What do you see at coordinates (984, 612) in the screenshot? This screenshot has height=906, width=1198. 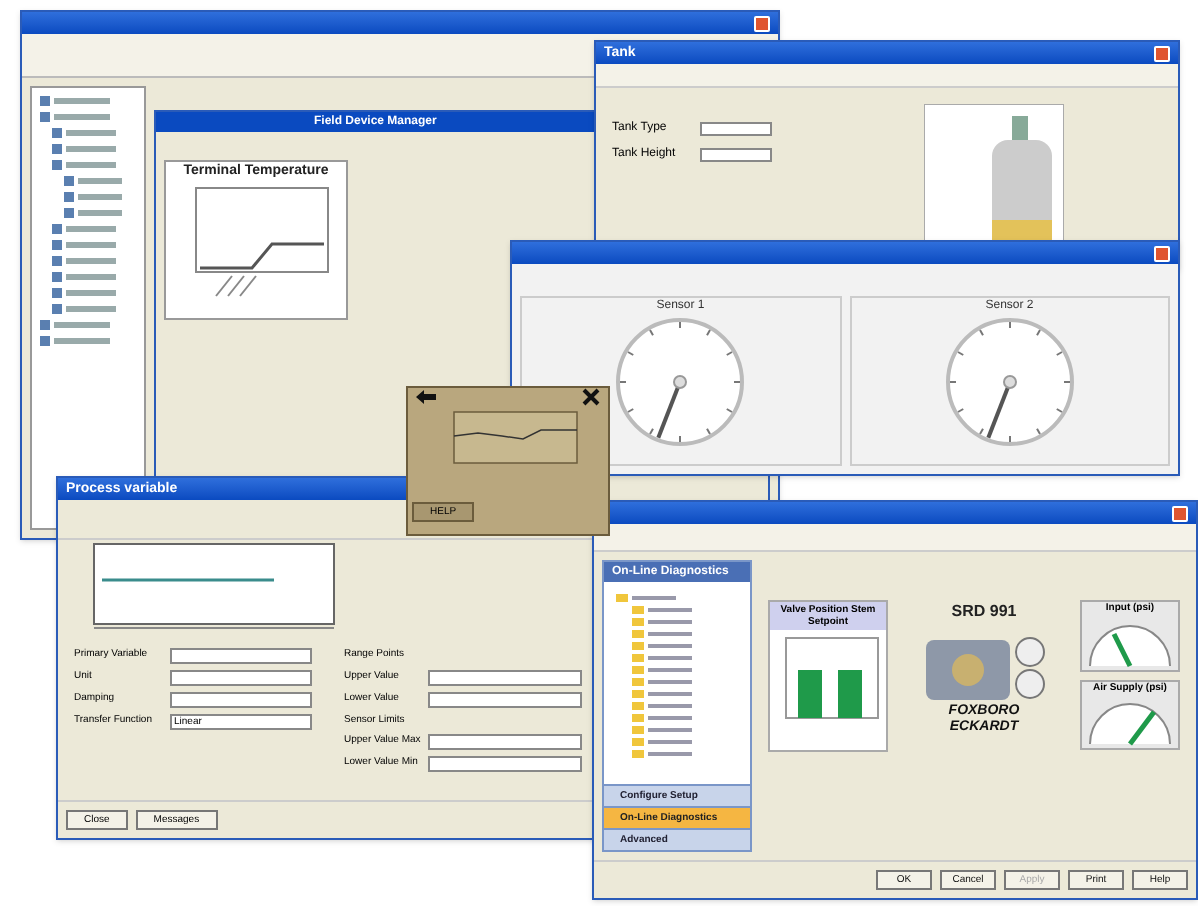 I see `device-name: SRD 991` at bounding box center [984, 612].